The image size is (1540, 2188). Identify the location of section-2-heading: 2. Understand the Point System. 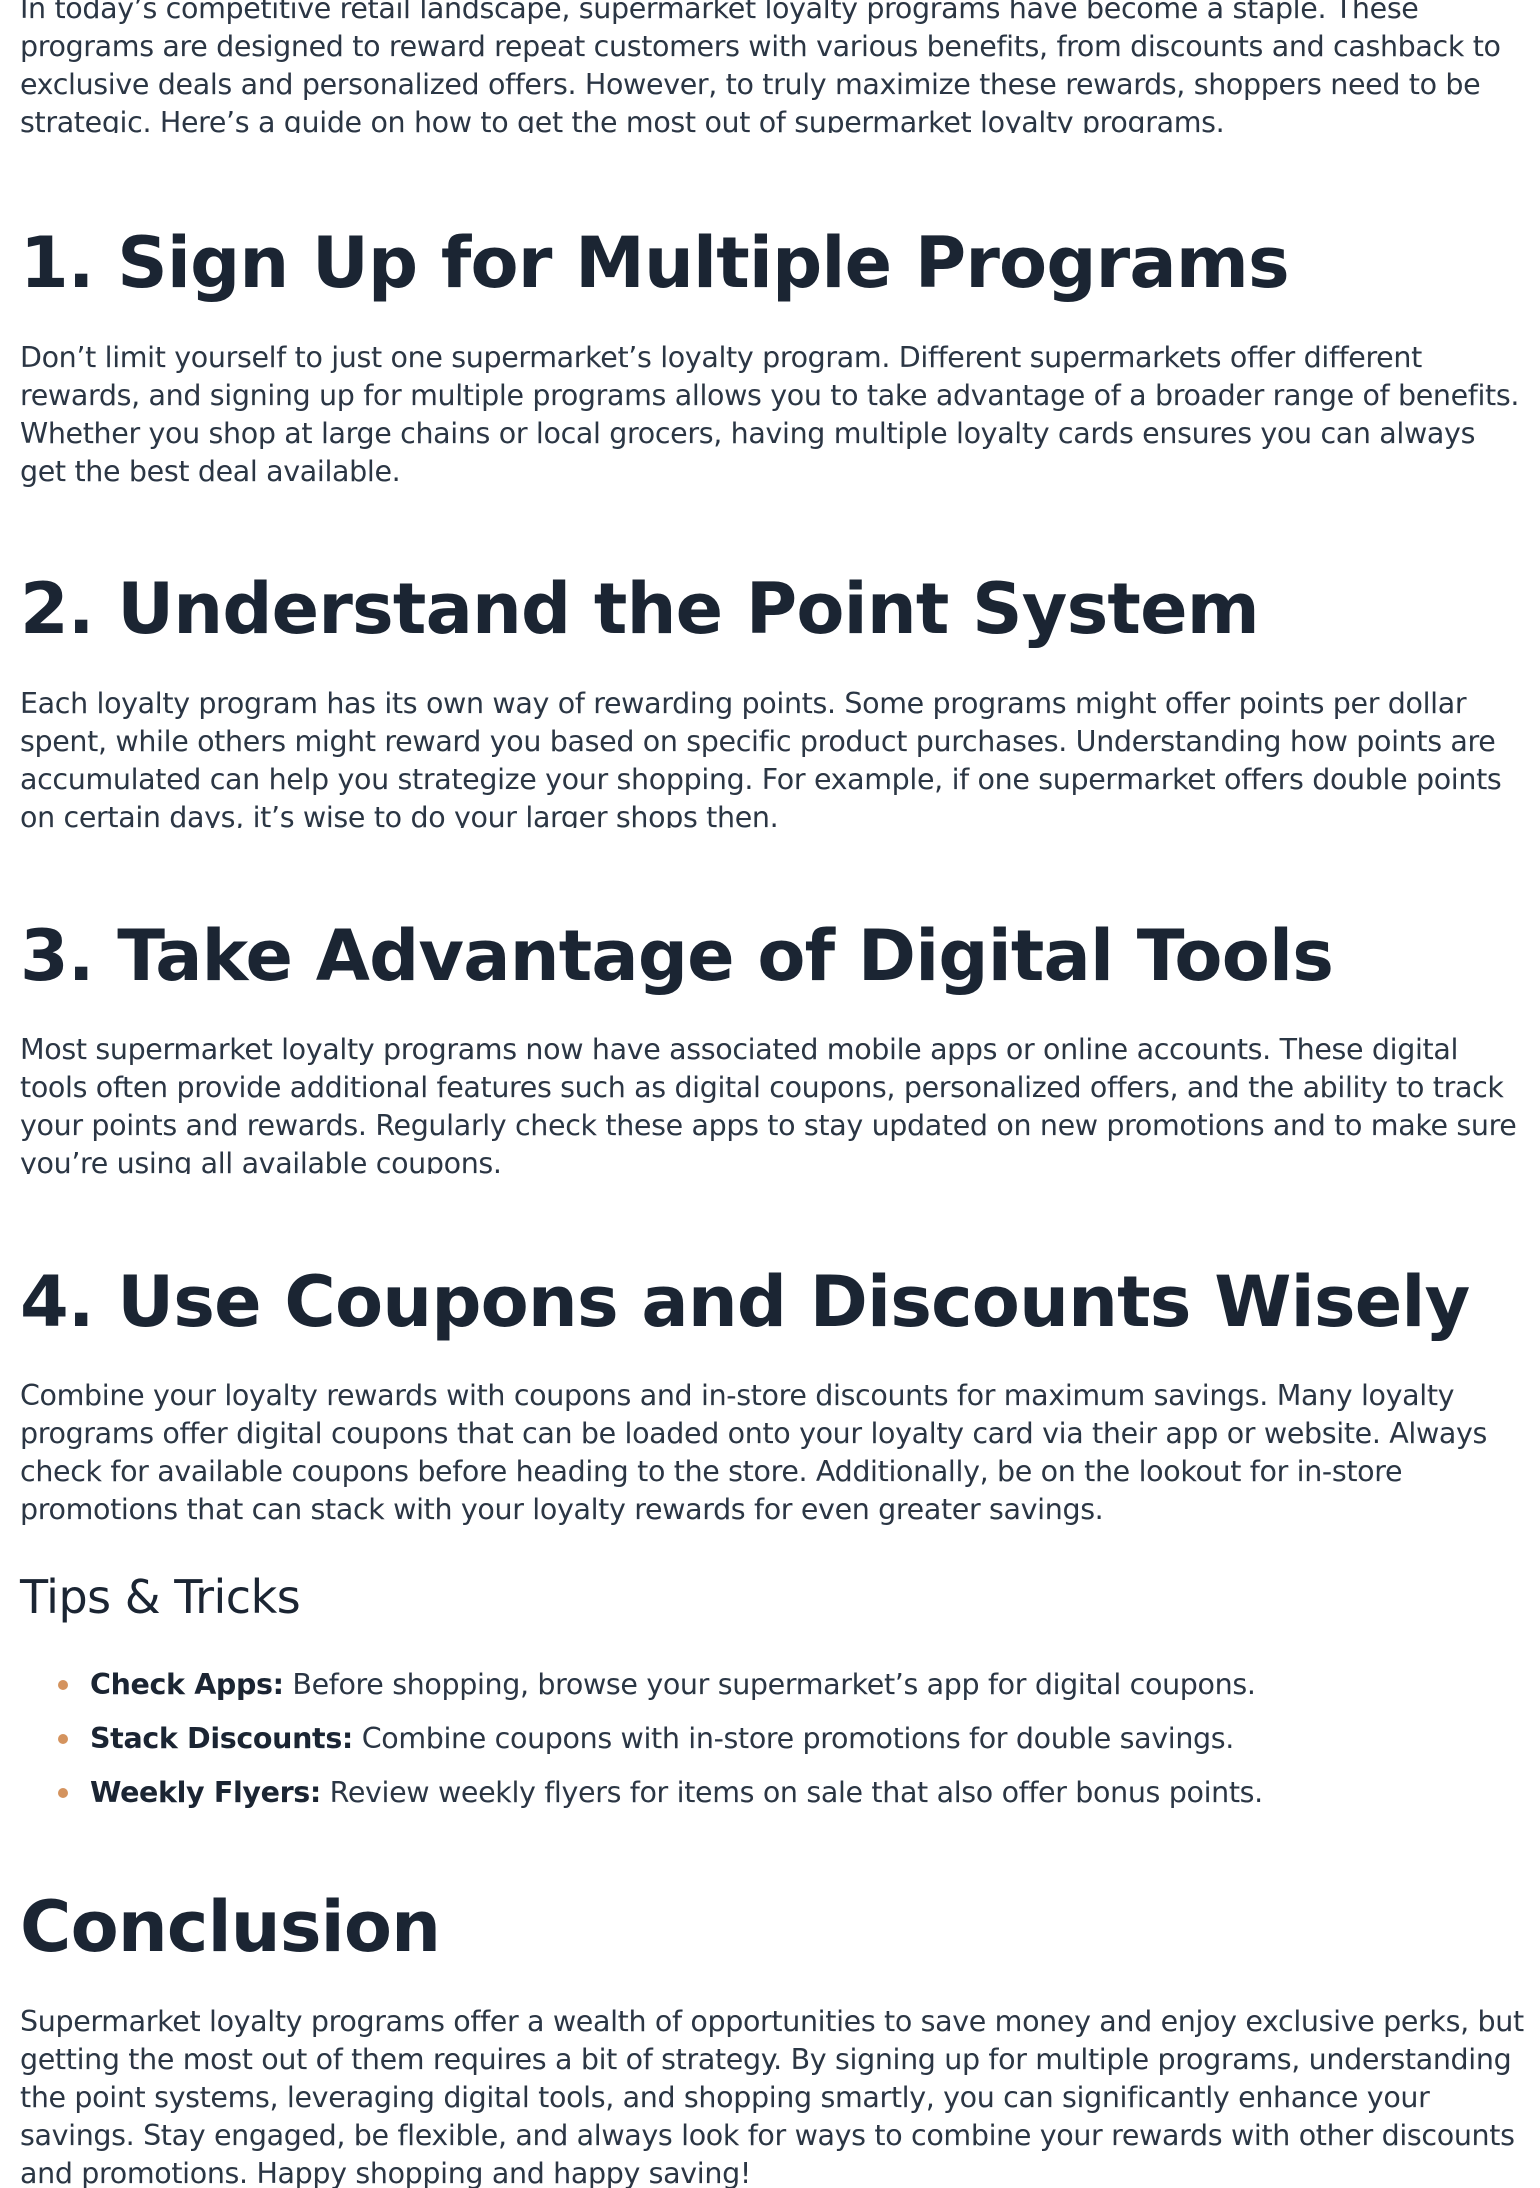
(640, 609).